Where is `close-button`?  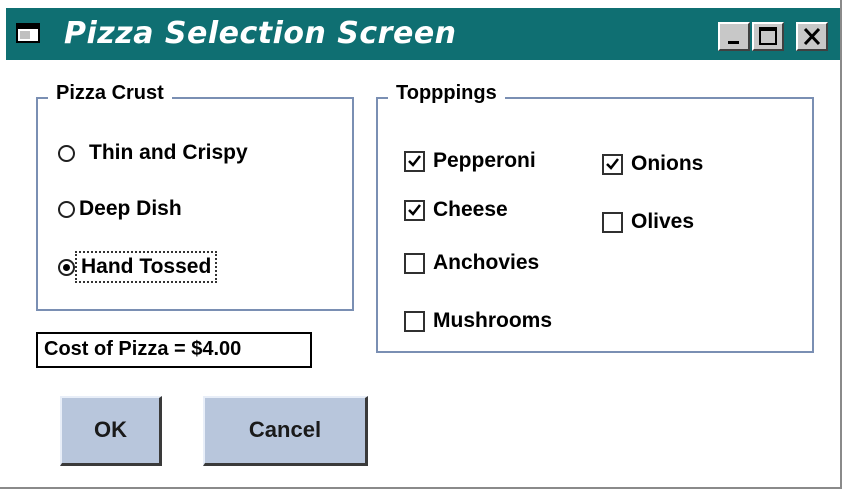 close-button is located at coordinates (812, 36).